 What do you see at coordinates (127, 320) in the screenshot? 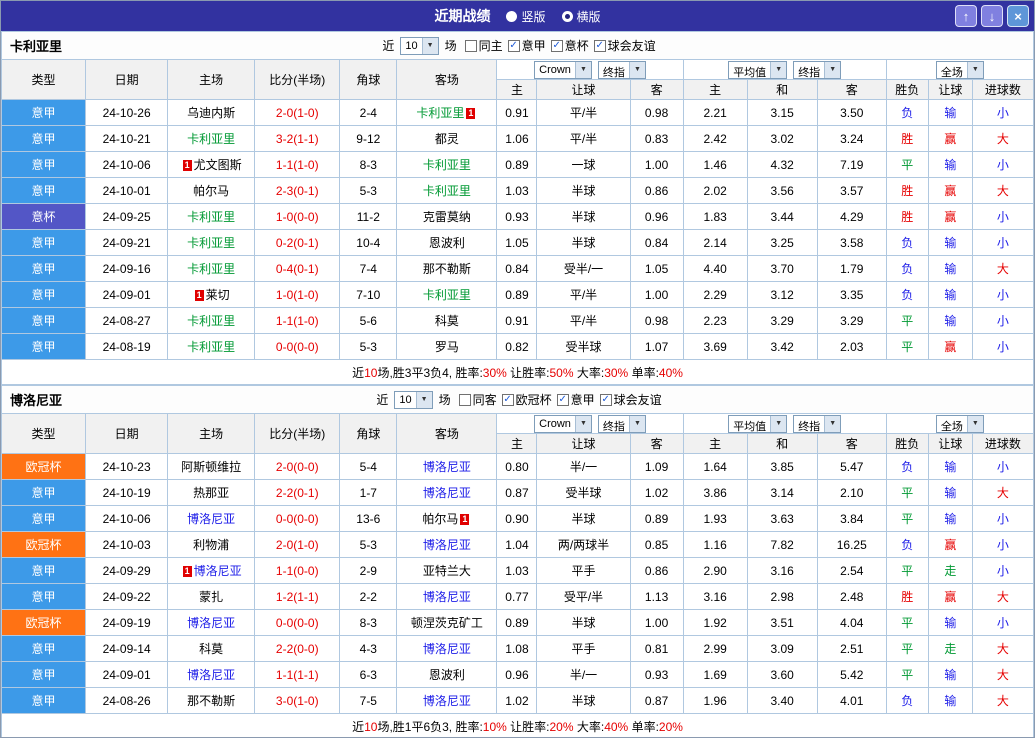
I see `match-date: 24-08-27` at bounding box center [127, 320].